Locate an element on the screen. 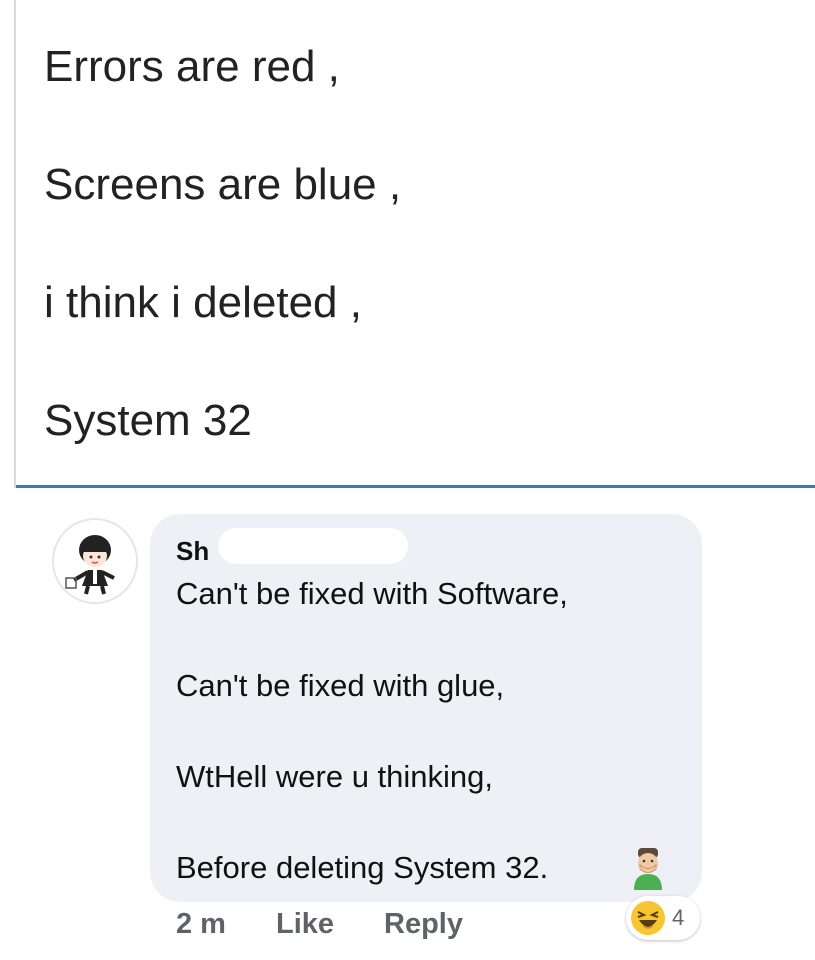 The width and height of the screenshot is (815, 960). post-line-1: Errors are red , is located at coordinates (192, 66).